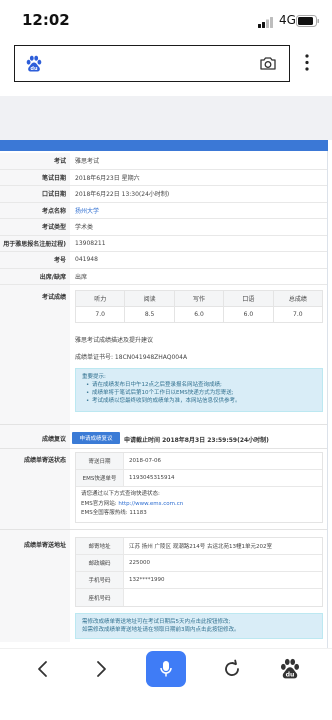 Image resolution: width=332 pixels, height=720 pixels. I want to click on notice-item: 考试成绩以您最终收到的成绩单为准，本网站信息仅供参考。, so click(199, 401).